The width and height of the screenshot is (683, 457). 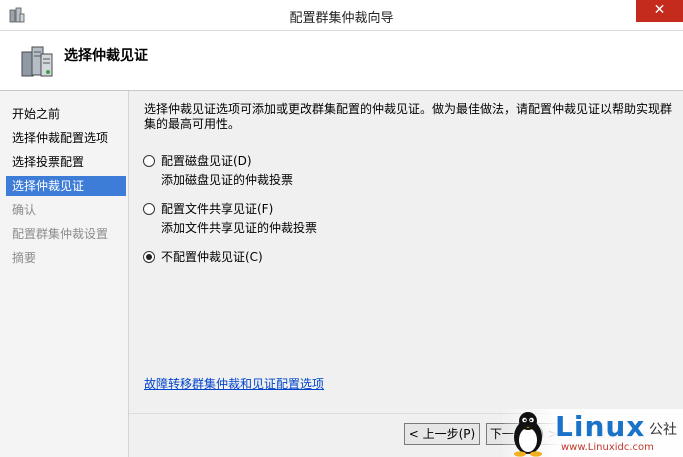 I want to click on radio-file-share-witness: 配置文件共享见证(F), so click(x=208, y=208).